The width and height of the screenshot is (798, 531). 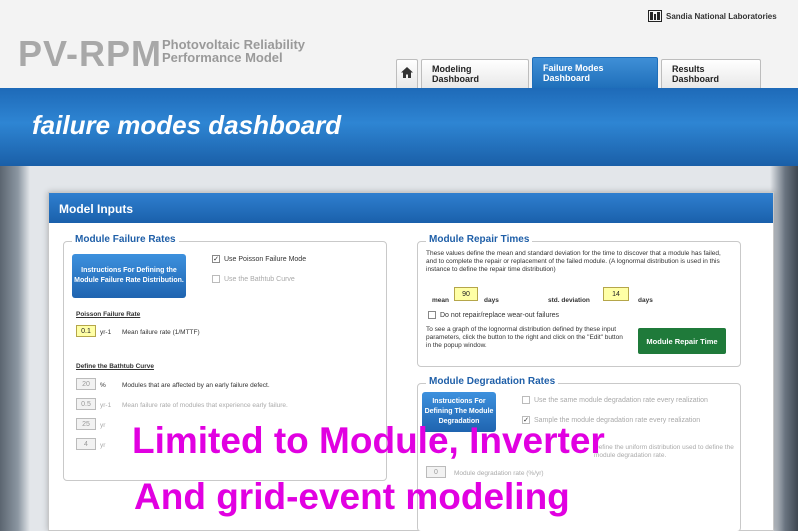 I want to click on checkbox-checked-icon: ✓, so click(x=216, y=259).